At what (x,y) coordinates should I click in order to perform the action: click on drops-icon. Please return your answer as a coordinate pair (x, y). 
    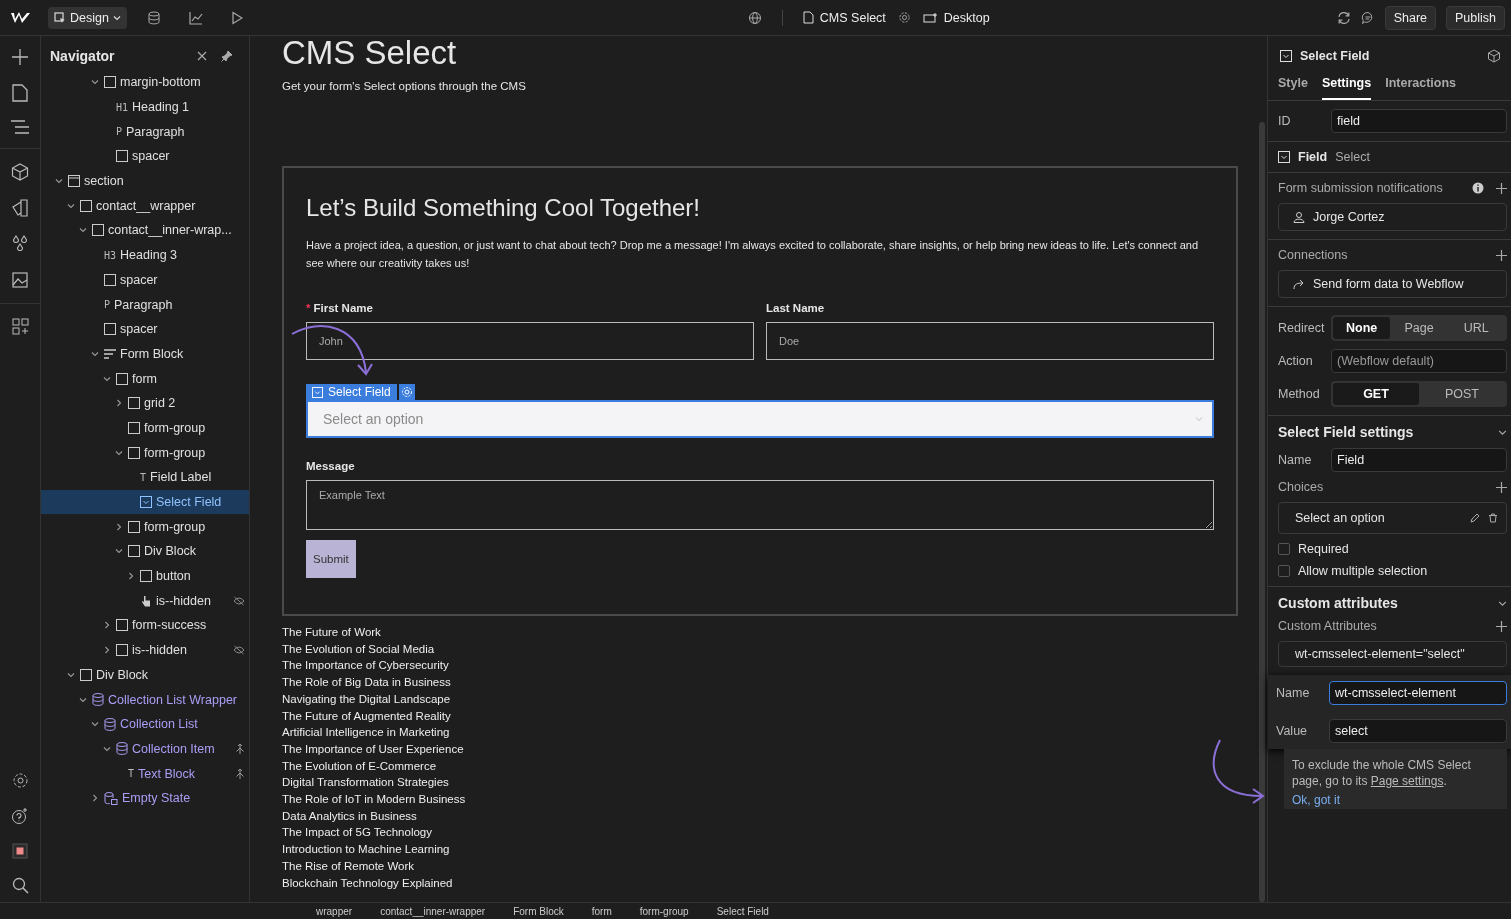
    Looking at the image, I should click on (20, 244).